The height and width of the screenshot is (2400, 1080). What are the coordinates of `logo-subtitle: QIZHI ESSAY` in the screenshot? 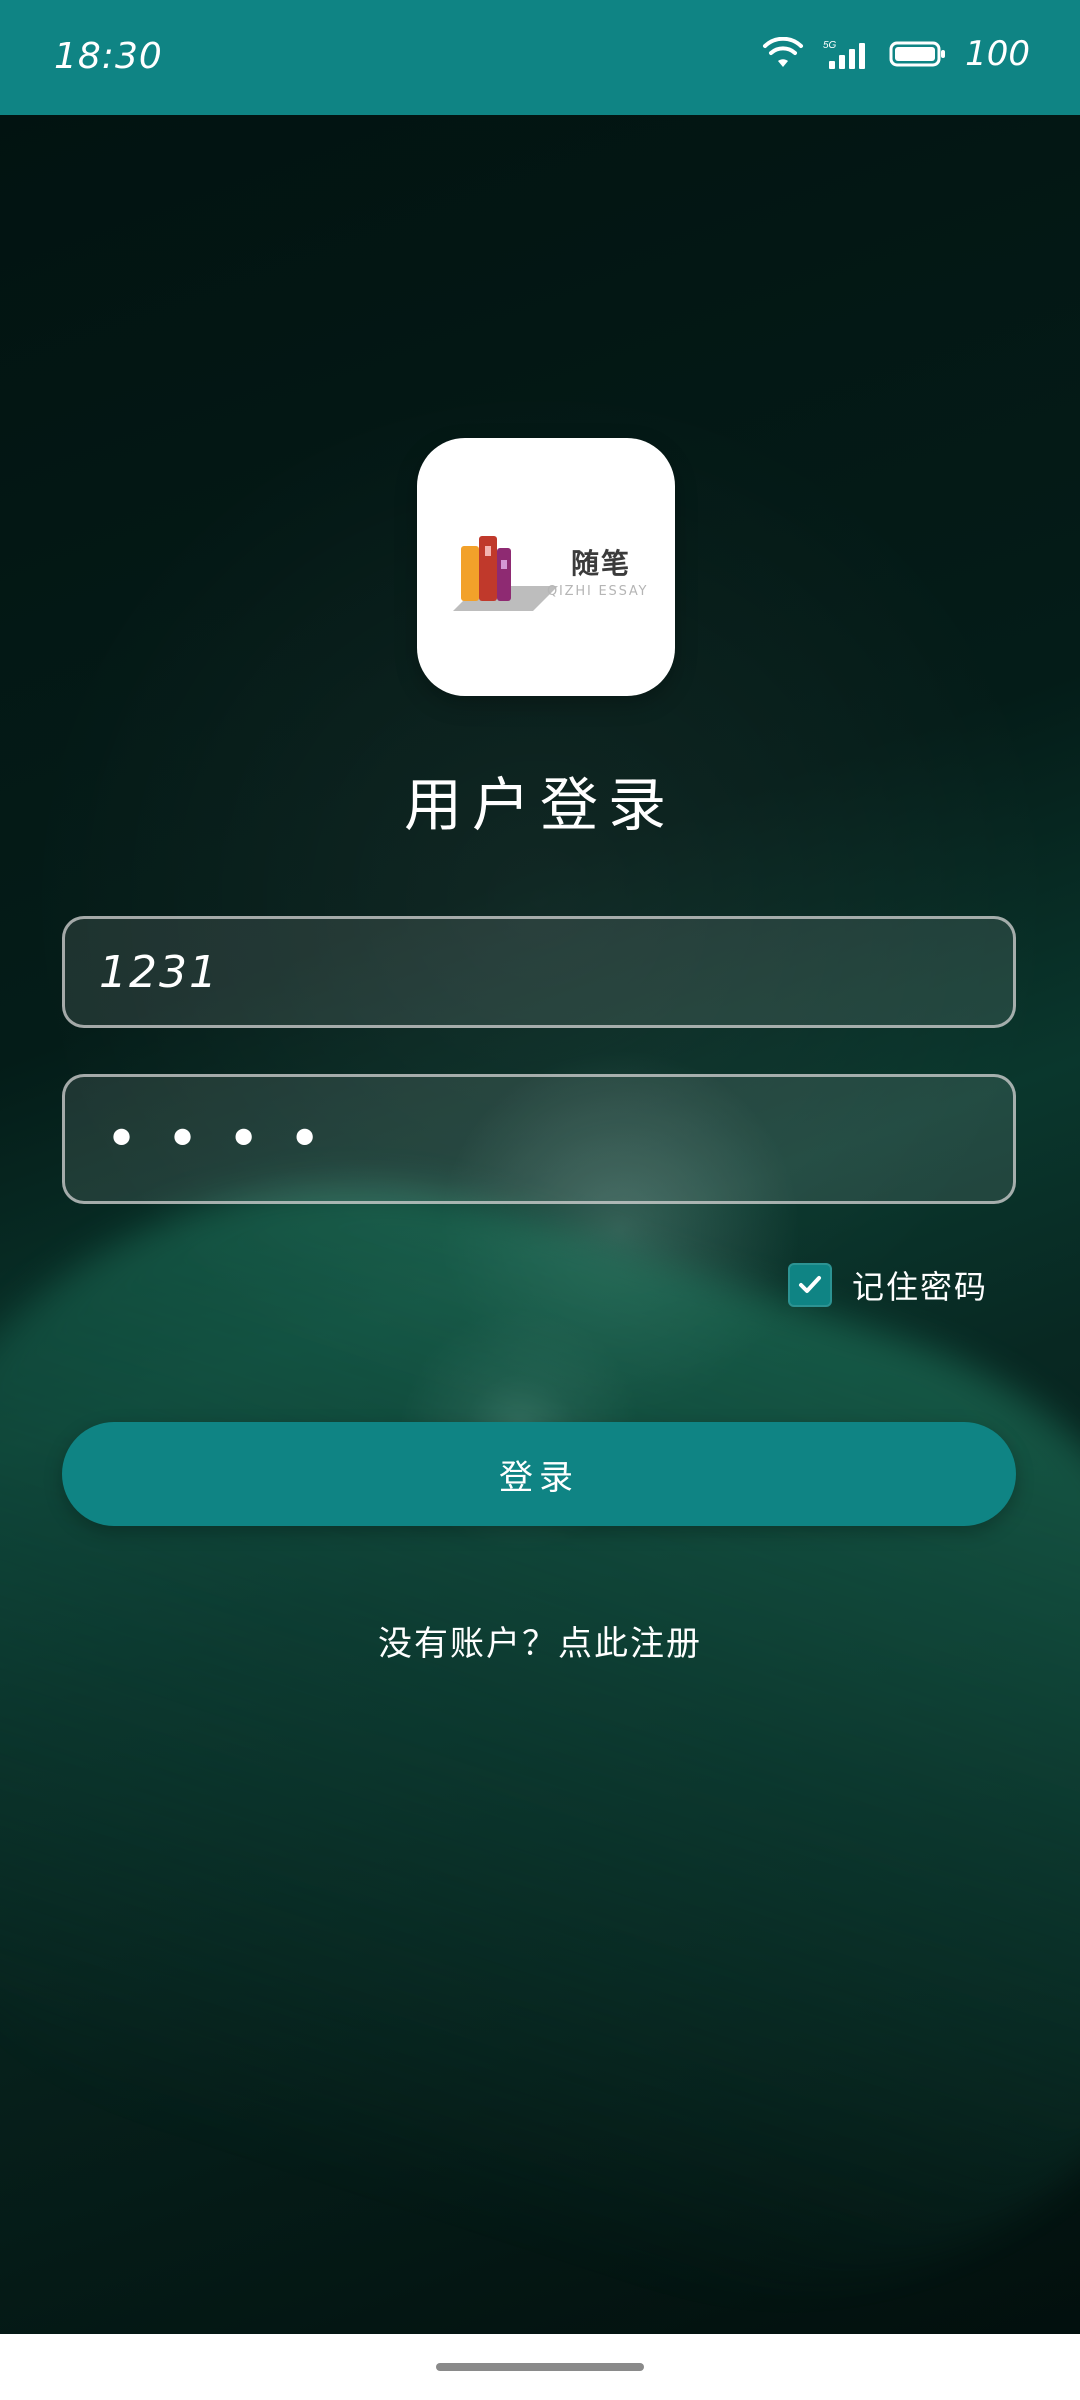 It's located at (598, 591).